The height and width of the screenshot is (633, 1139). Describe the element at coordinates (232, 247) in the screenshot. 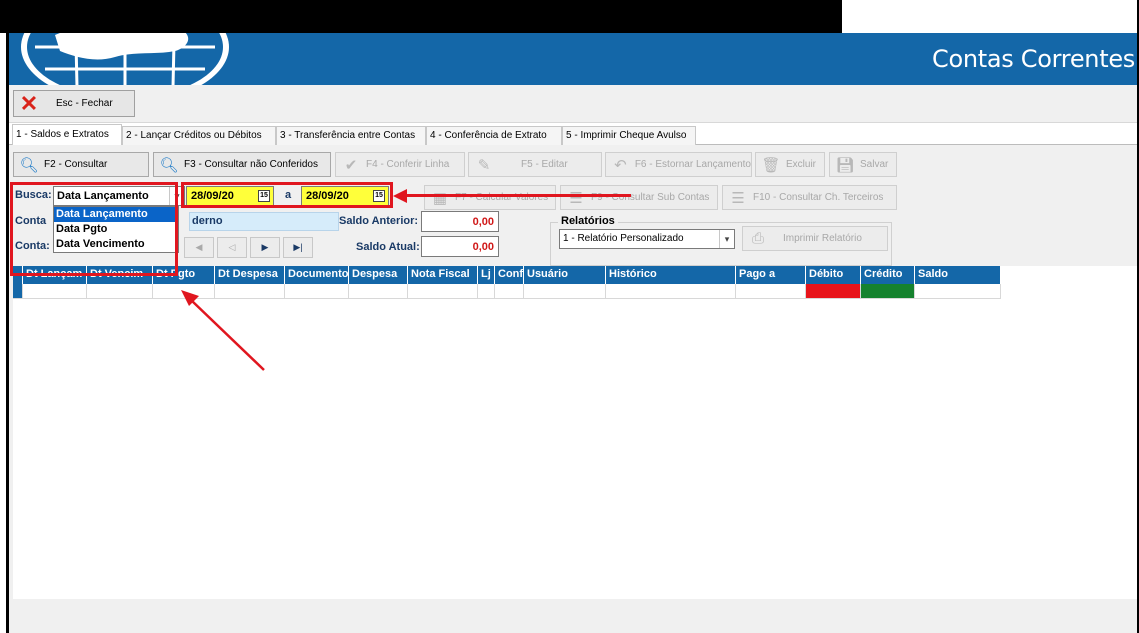

I see `nav-prev-button: ◁` at that location.